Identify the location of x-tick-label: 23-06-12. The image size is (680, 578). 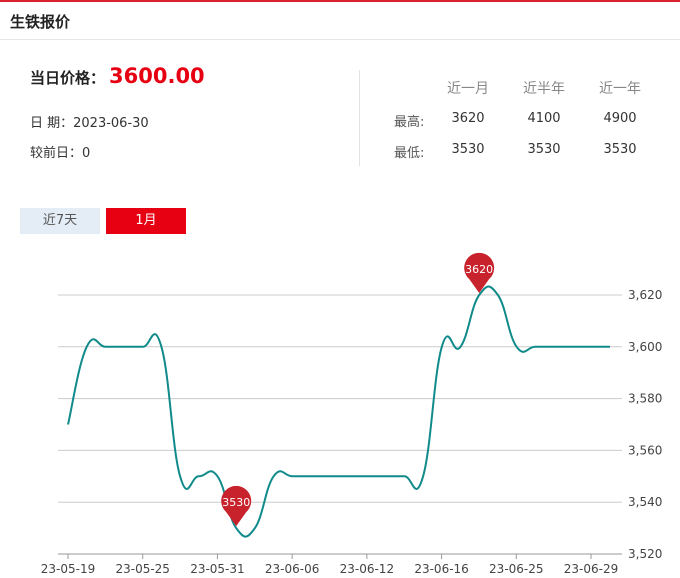
(367, 569).